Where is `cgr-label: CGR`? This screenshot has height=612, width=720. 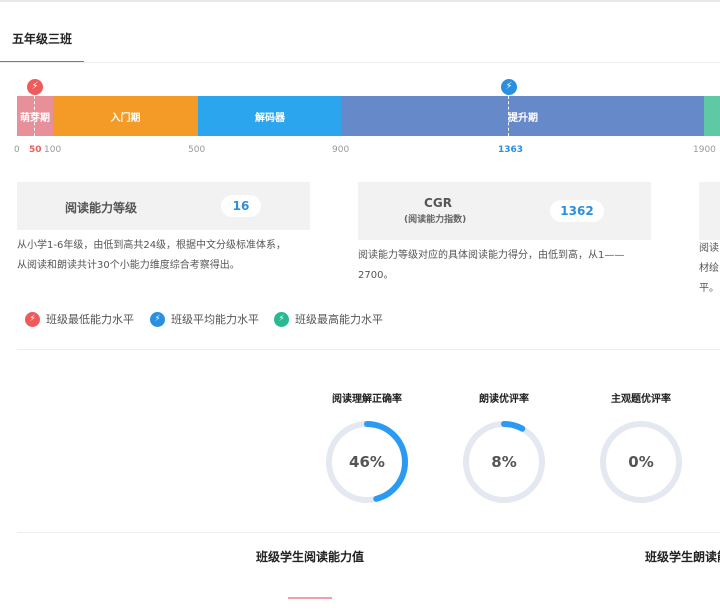 cgr-label: CGR is located at coordinates (438, 203).